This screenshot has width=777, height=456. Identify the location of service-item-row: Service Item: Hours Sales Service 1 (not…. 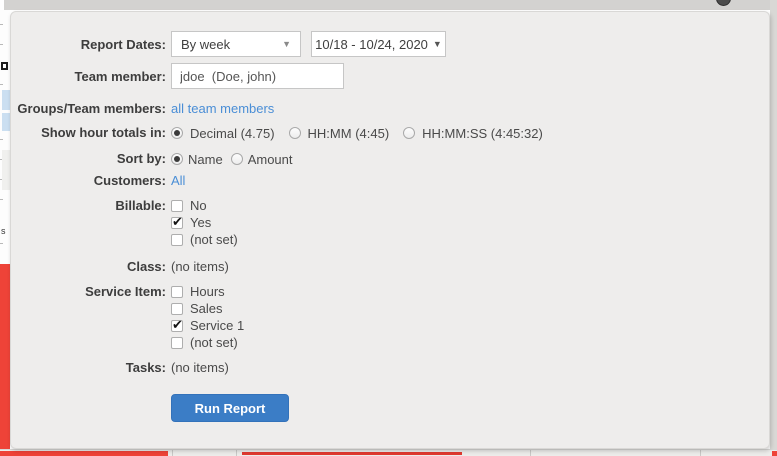
(390, 317).